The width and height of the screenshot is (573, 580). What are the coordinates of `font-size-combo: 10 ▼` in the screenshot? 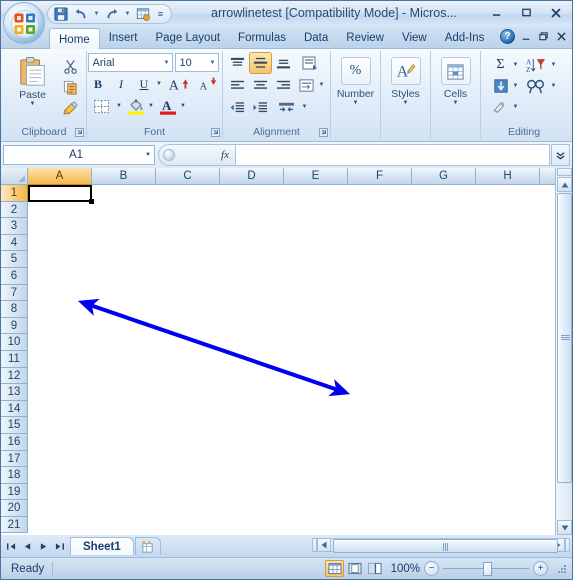 It's located at (196, 62).